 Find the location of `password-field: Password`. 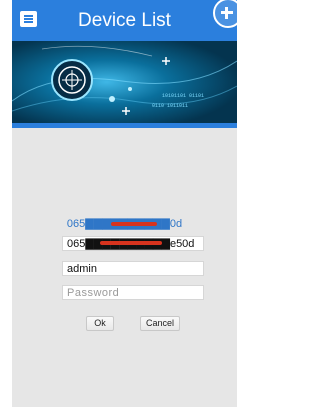

password-field: Password is located at coordinates (133, 292).